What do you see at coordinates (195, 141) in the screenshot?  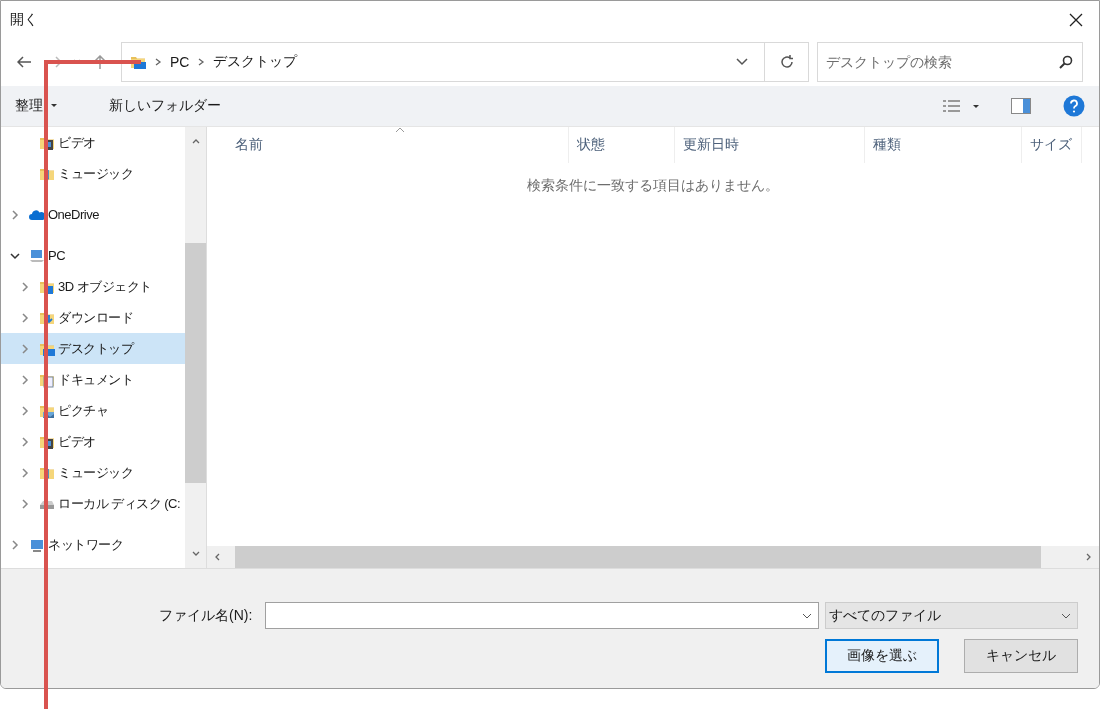 I see `scroll-up-icon` at bounding box center [195, 141].